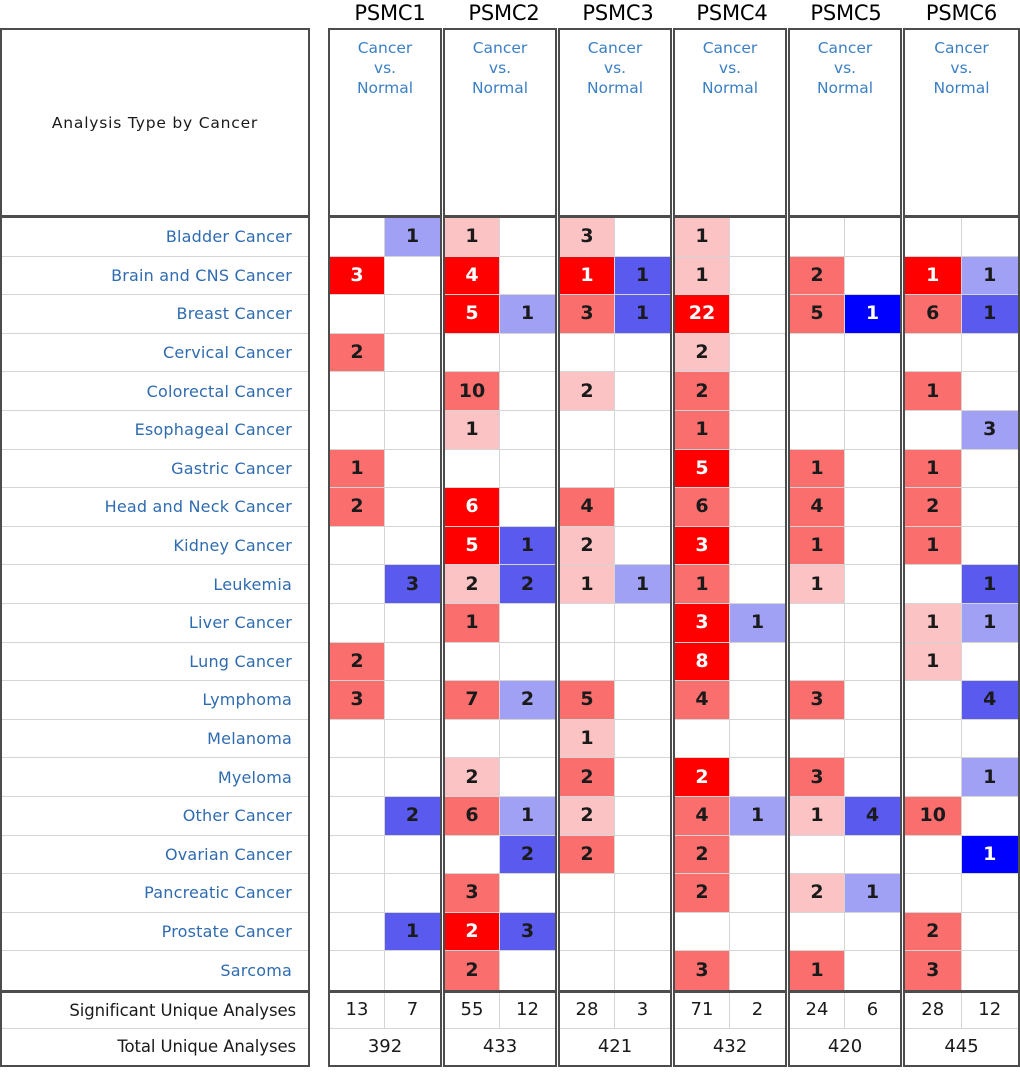  Describe the element at coordinates (155, 353) in the screenshot. I see `row-label: Cervical Cancer` at that location.